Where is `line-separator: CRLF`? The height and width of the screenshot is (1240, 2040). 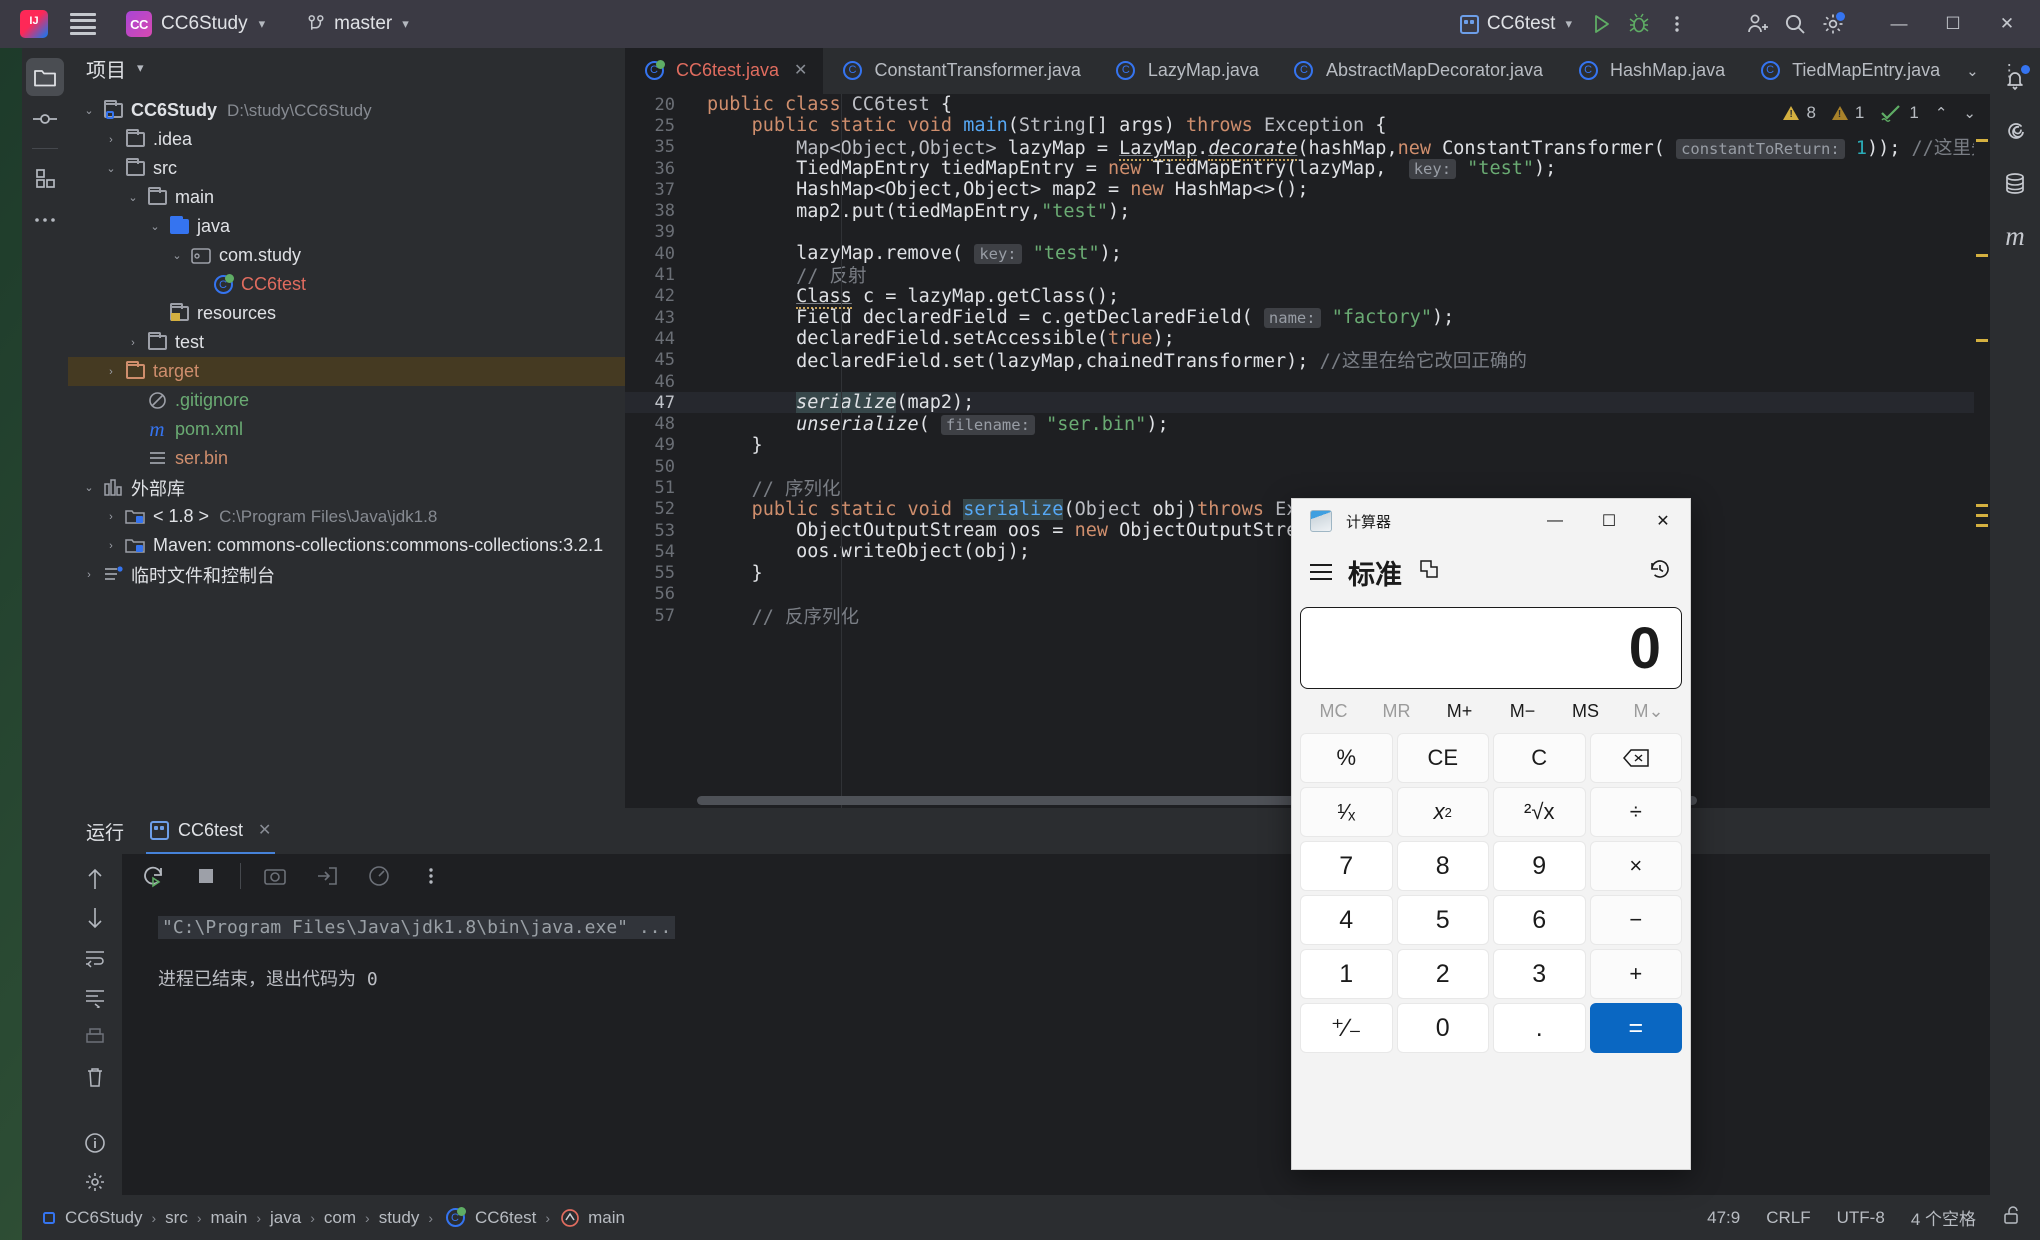 line-separator: CRLF is located at coordinates (1788, 1218).